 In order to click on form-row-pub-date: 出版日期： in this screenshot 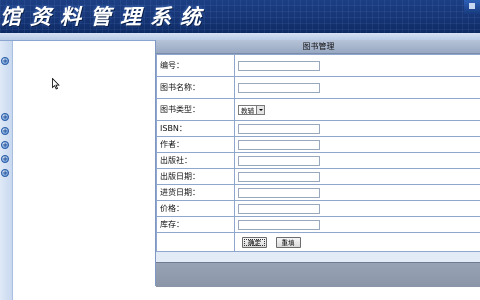, I will do `click(318, 176)`.